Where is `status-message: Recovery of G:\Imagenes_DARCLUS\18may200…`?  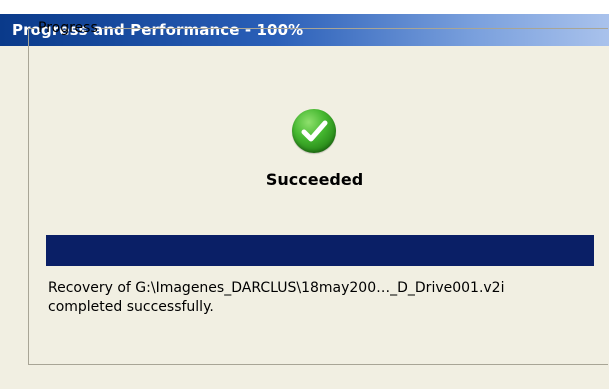 status-message: Recovery of G:\Imagenes_DARCLUS\18may200… is located at coordinates (325, 298).